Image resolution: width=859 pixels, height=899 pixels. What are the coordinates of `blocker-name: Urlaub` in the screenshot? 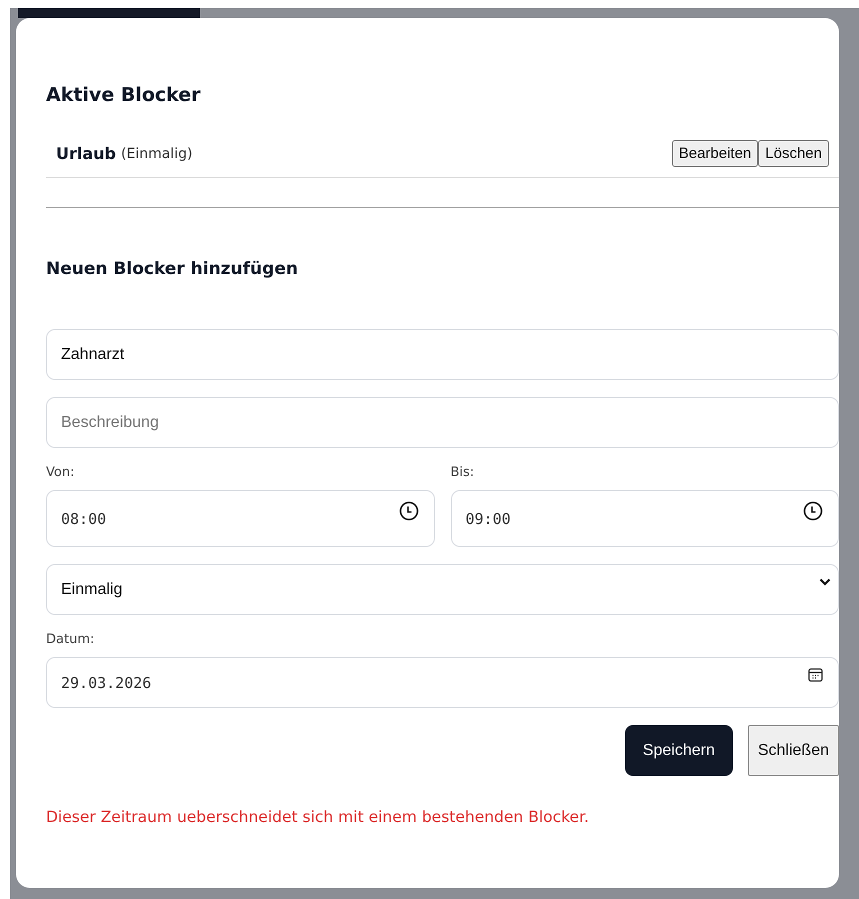 It's located at (86, 153).